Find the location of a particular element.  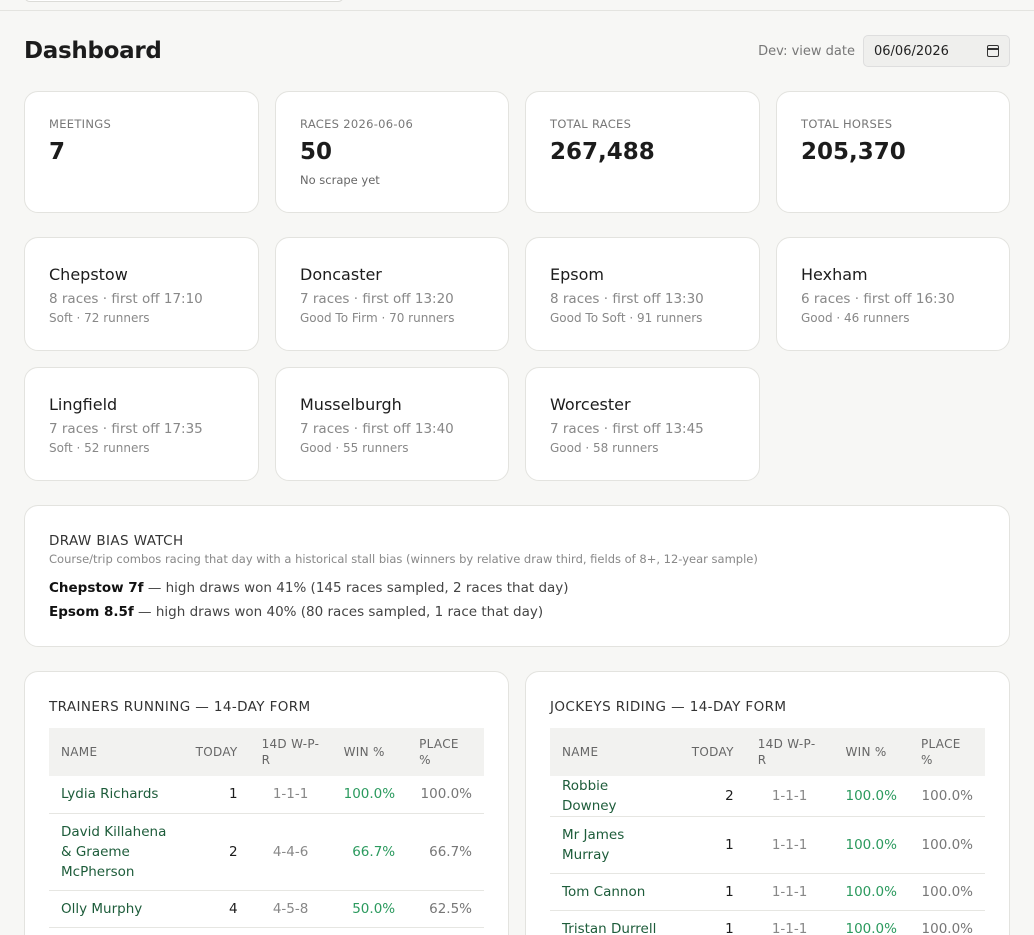

meeting-summary: 7 races · first off 17:35 is located at coordinates (126, 429).